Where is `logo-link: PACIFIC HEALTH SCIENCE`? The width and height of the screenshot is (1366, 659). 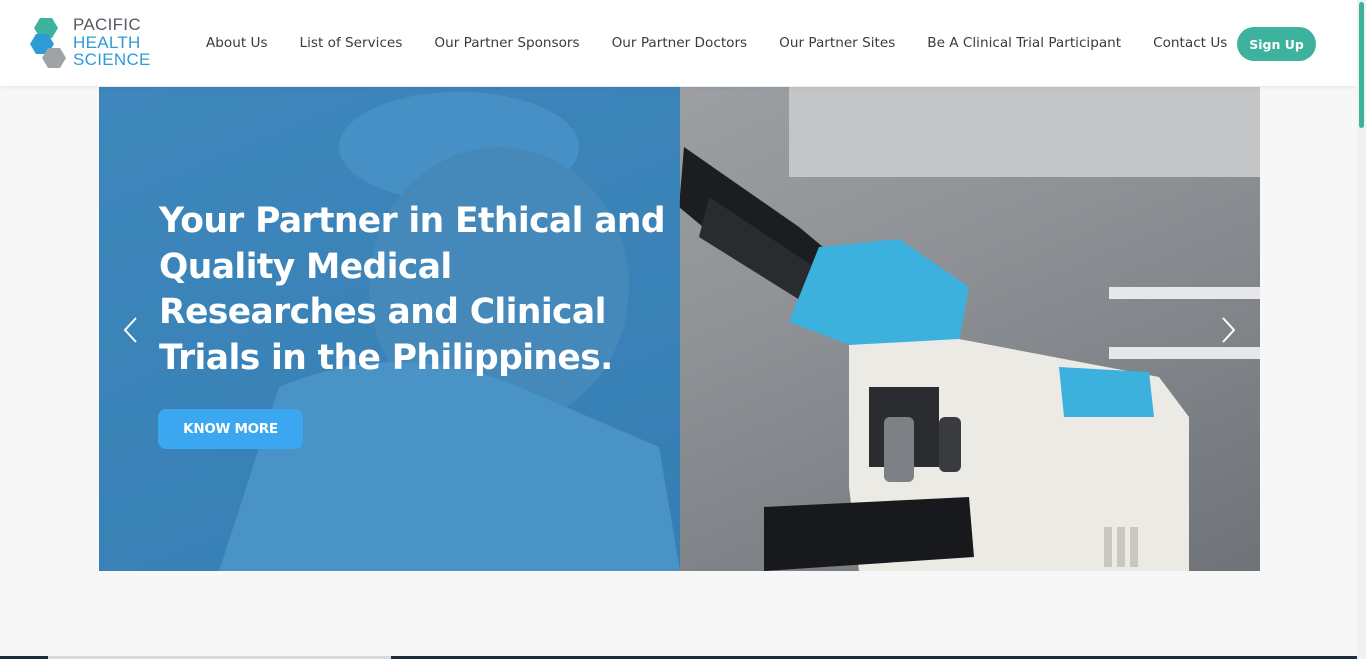 logo-link: PACIFIC HEALTH SCIENCE is located at coordinates (100, 43).